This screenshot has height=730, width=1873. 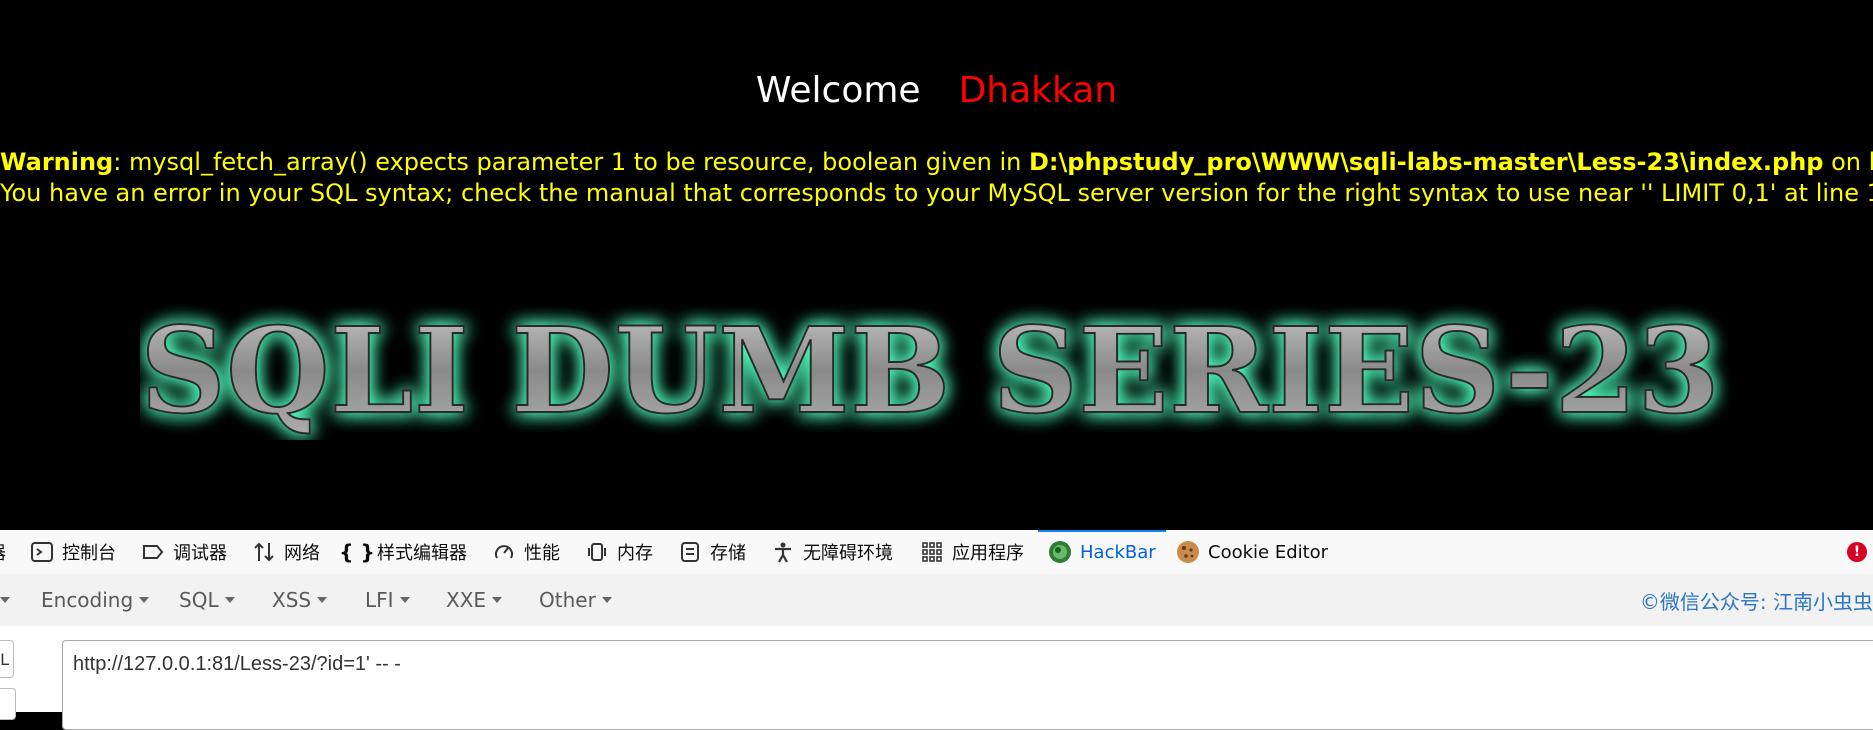 What do you see at coordinates (567, 600) in the screenshot?
I see `menu-label: Other` at bounding box center [567, 600].